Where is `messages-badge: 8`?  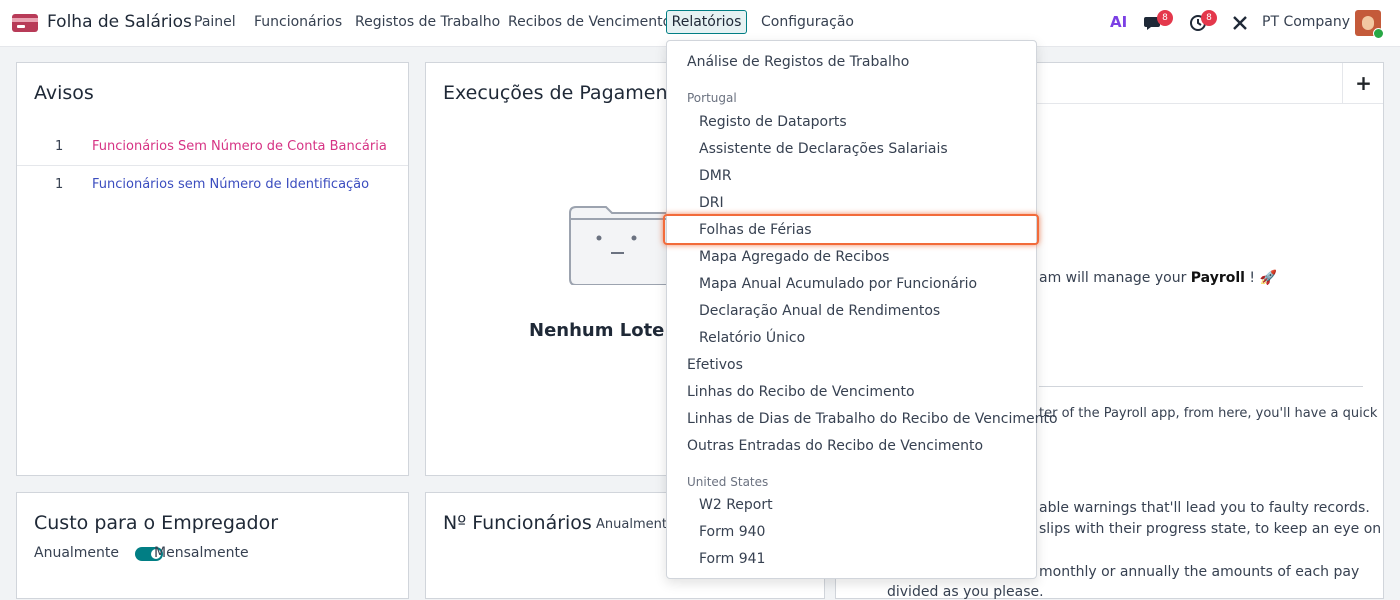
messages-badge: 8 is located at coordinates (1165, 18).